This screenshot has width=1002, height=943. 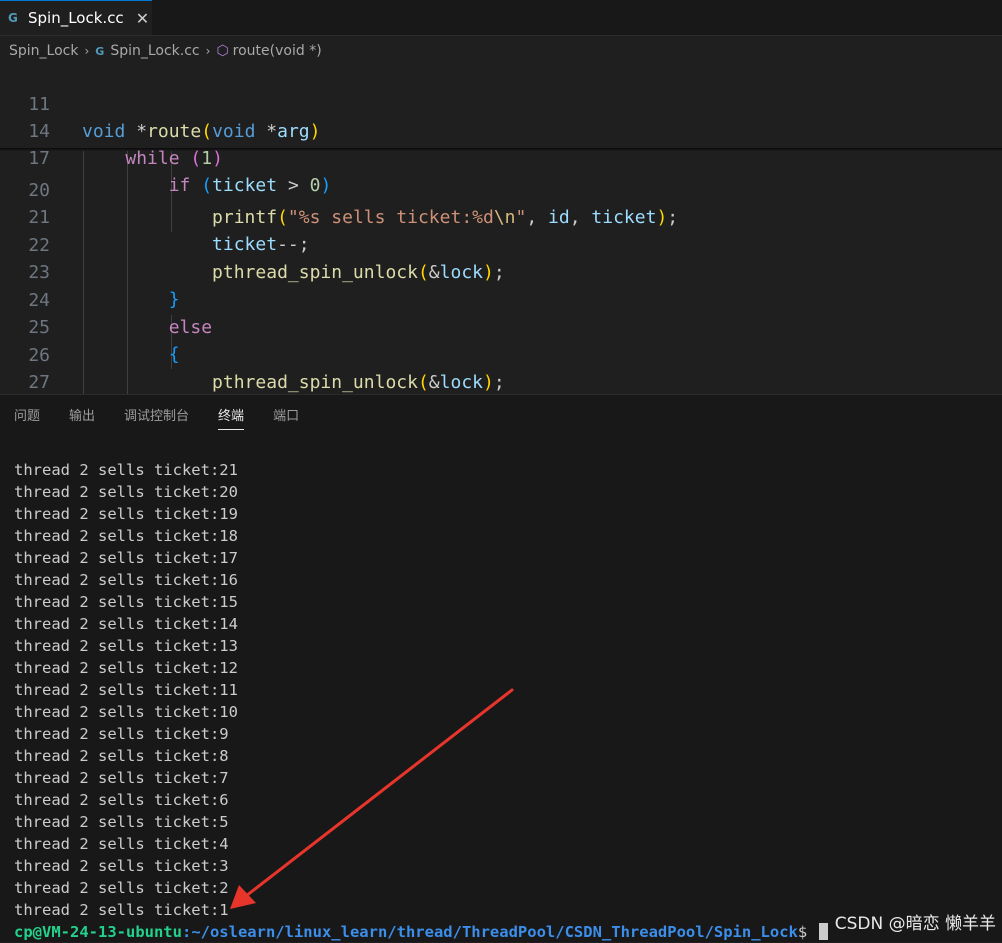 I want to click on annotation-arrow-icon, so click(x=372, y=798).